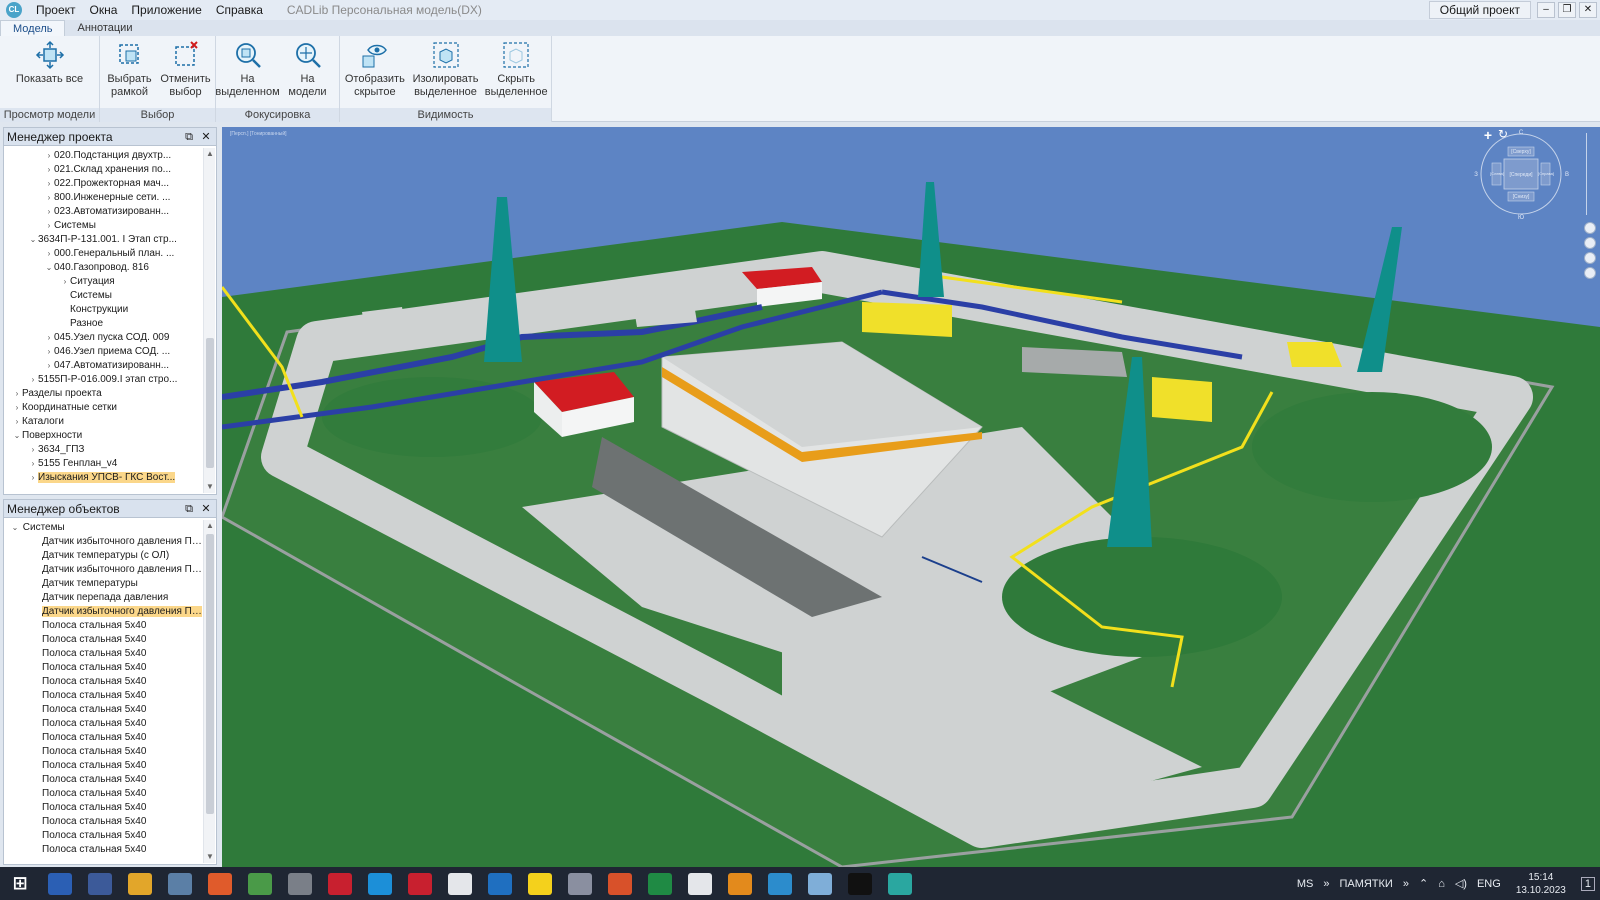 The image size is (1600, 900). What do you see at coordinates (103, 408) in the screenshot?
I see `project-tree-item: › Координатные сетки` at bounding box center [103, 408].